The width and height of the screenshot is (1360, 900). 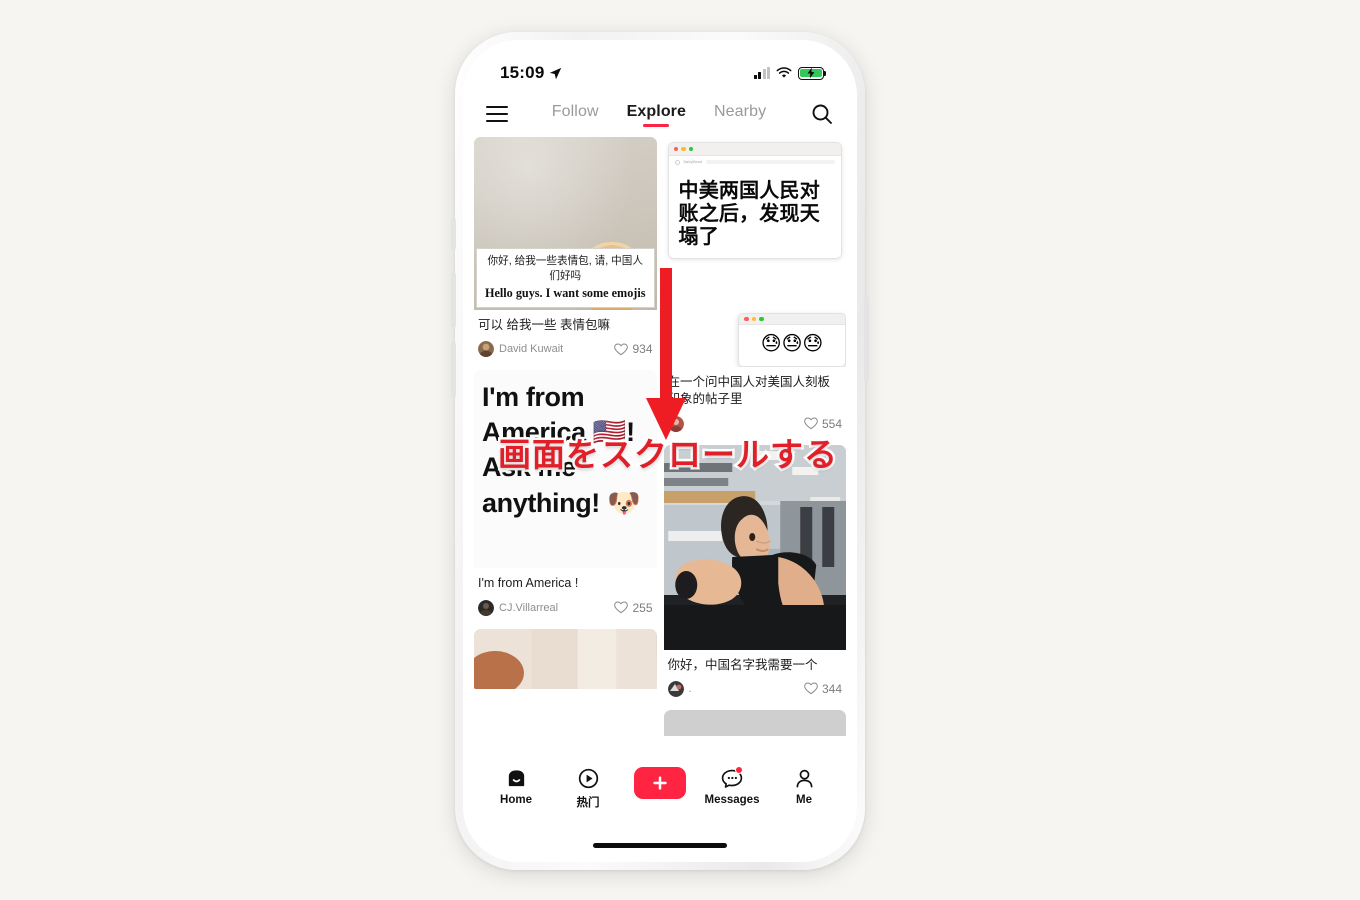 What do you see at coordinates (565, 607) in the screenshot?
I see `post-meta: CJ.Villarreal 255` at bounding box center [565, 607].